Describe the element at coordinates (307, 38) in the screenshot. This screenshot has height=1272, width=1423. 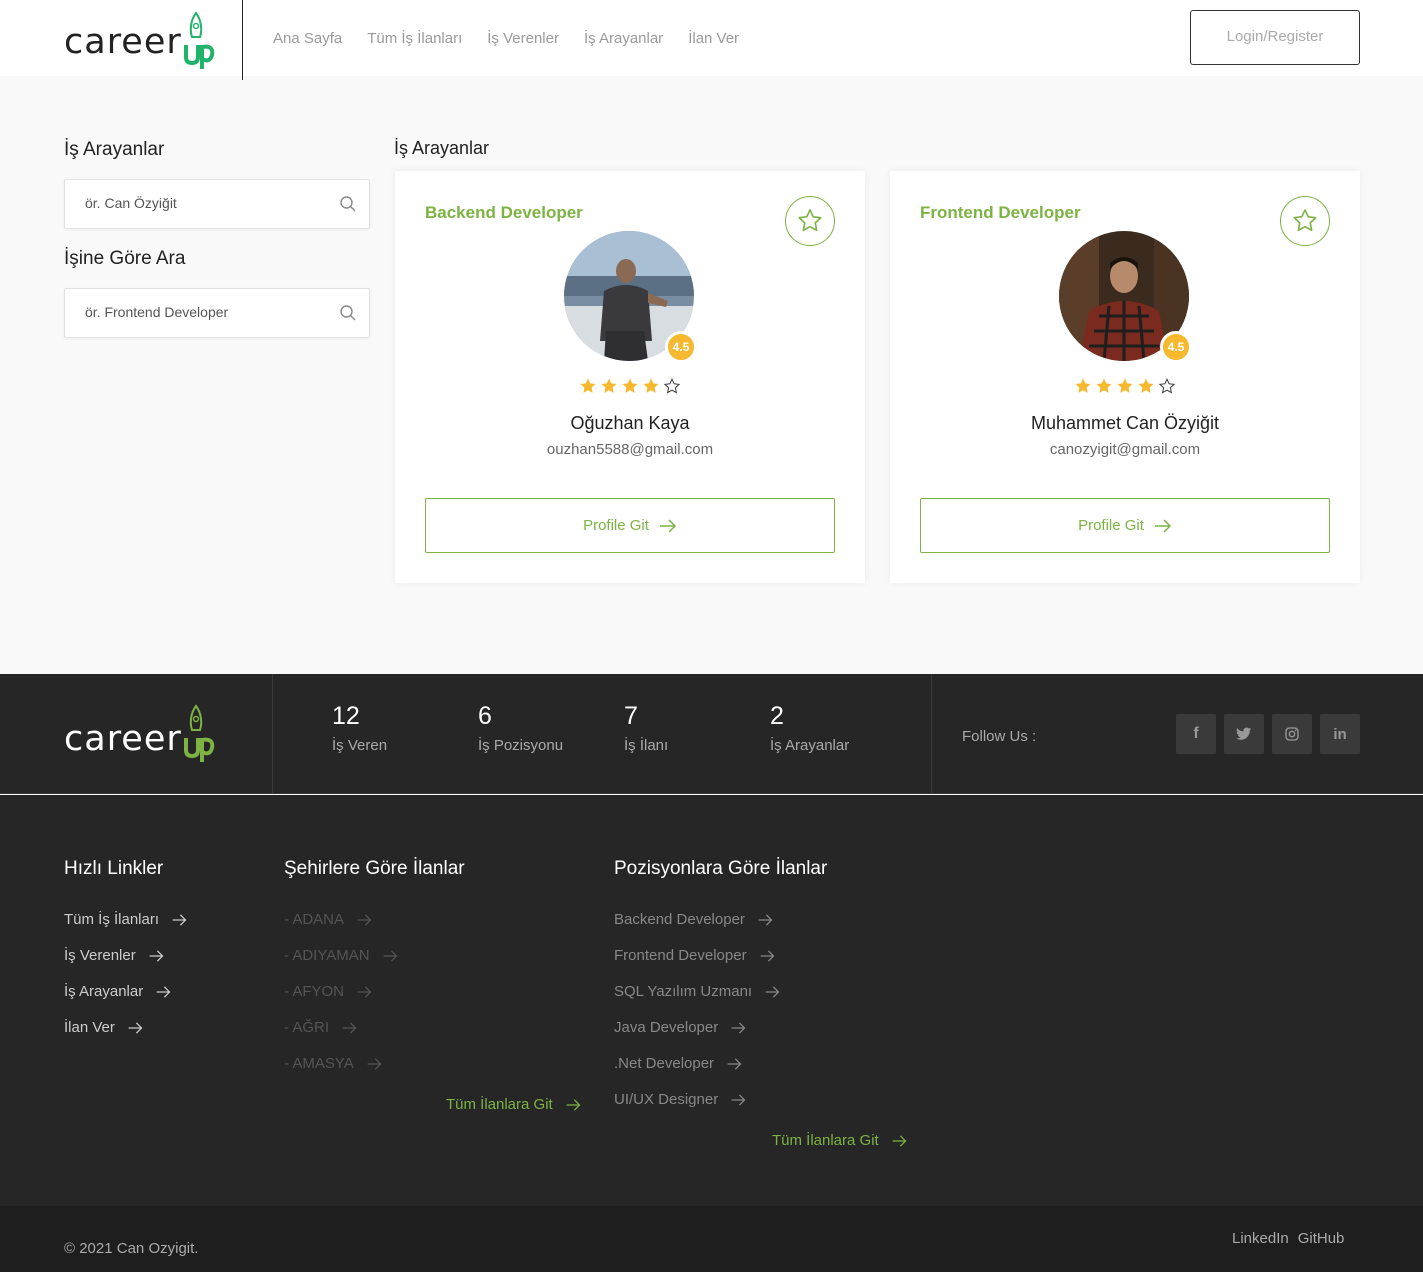
I see `nav-ana-sayfa: Ana Sayfa` at that location.